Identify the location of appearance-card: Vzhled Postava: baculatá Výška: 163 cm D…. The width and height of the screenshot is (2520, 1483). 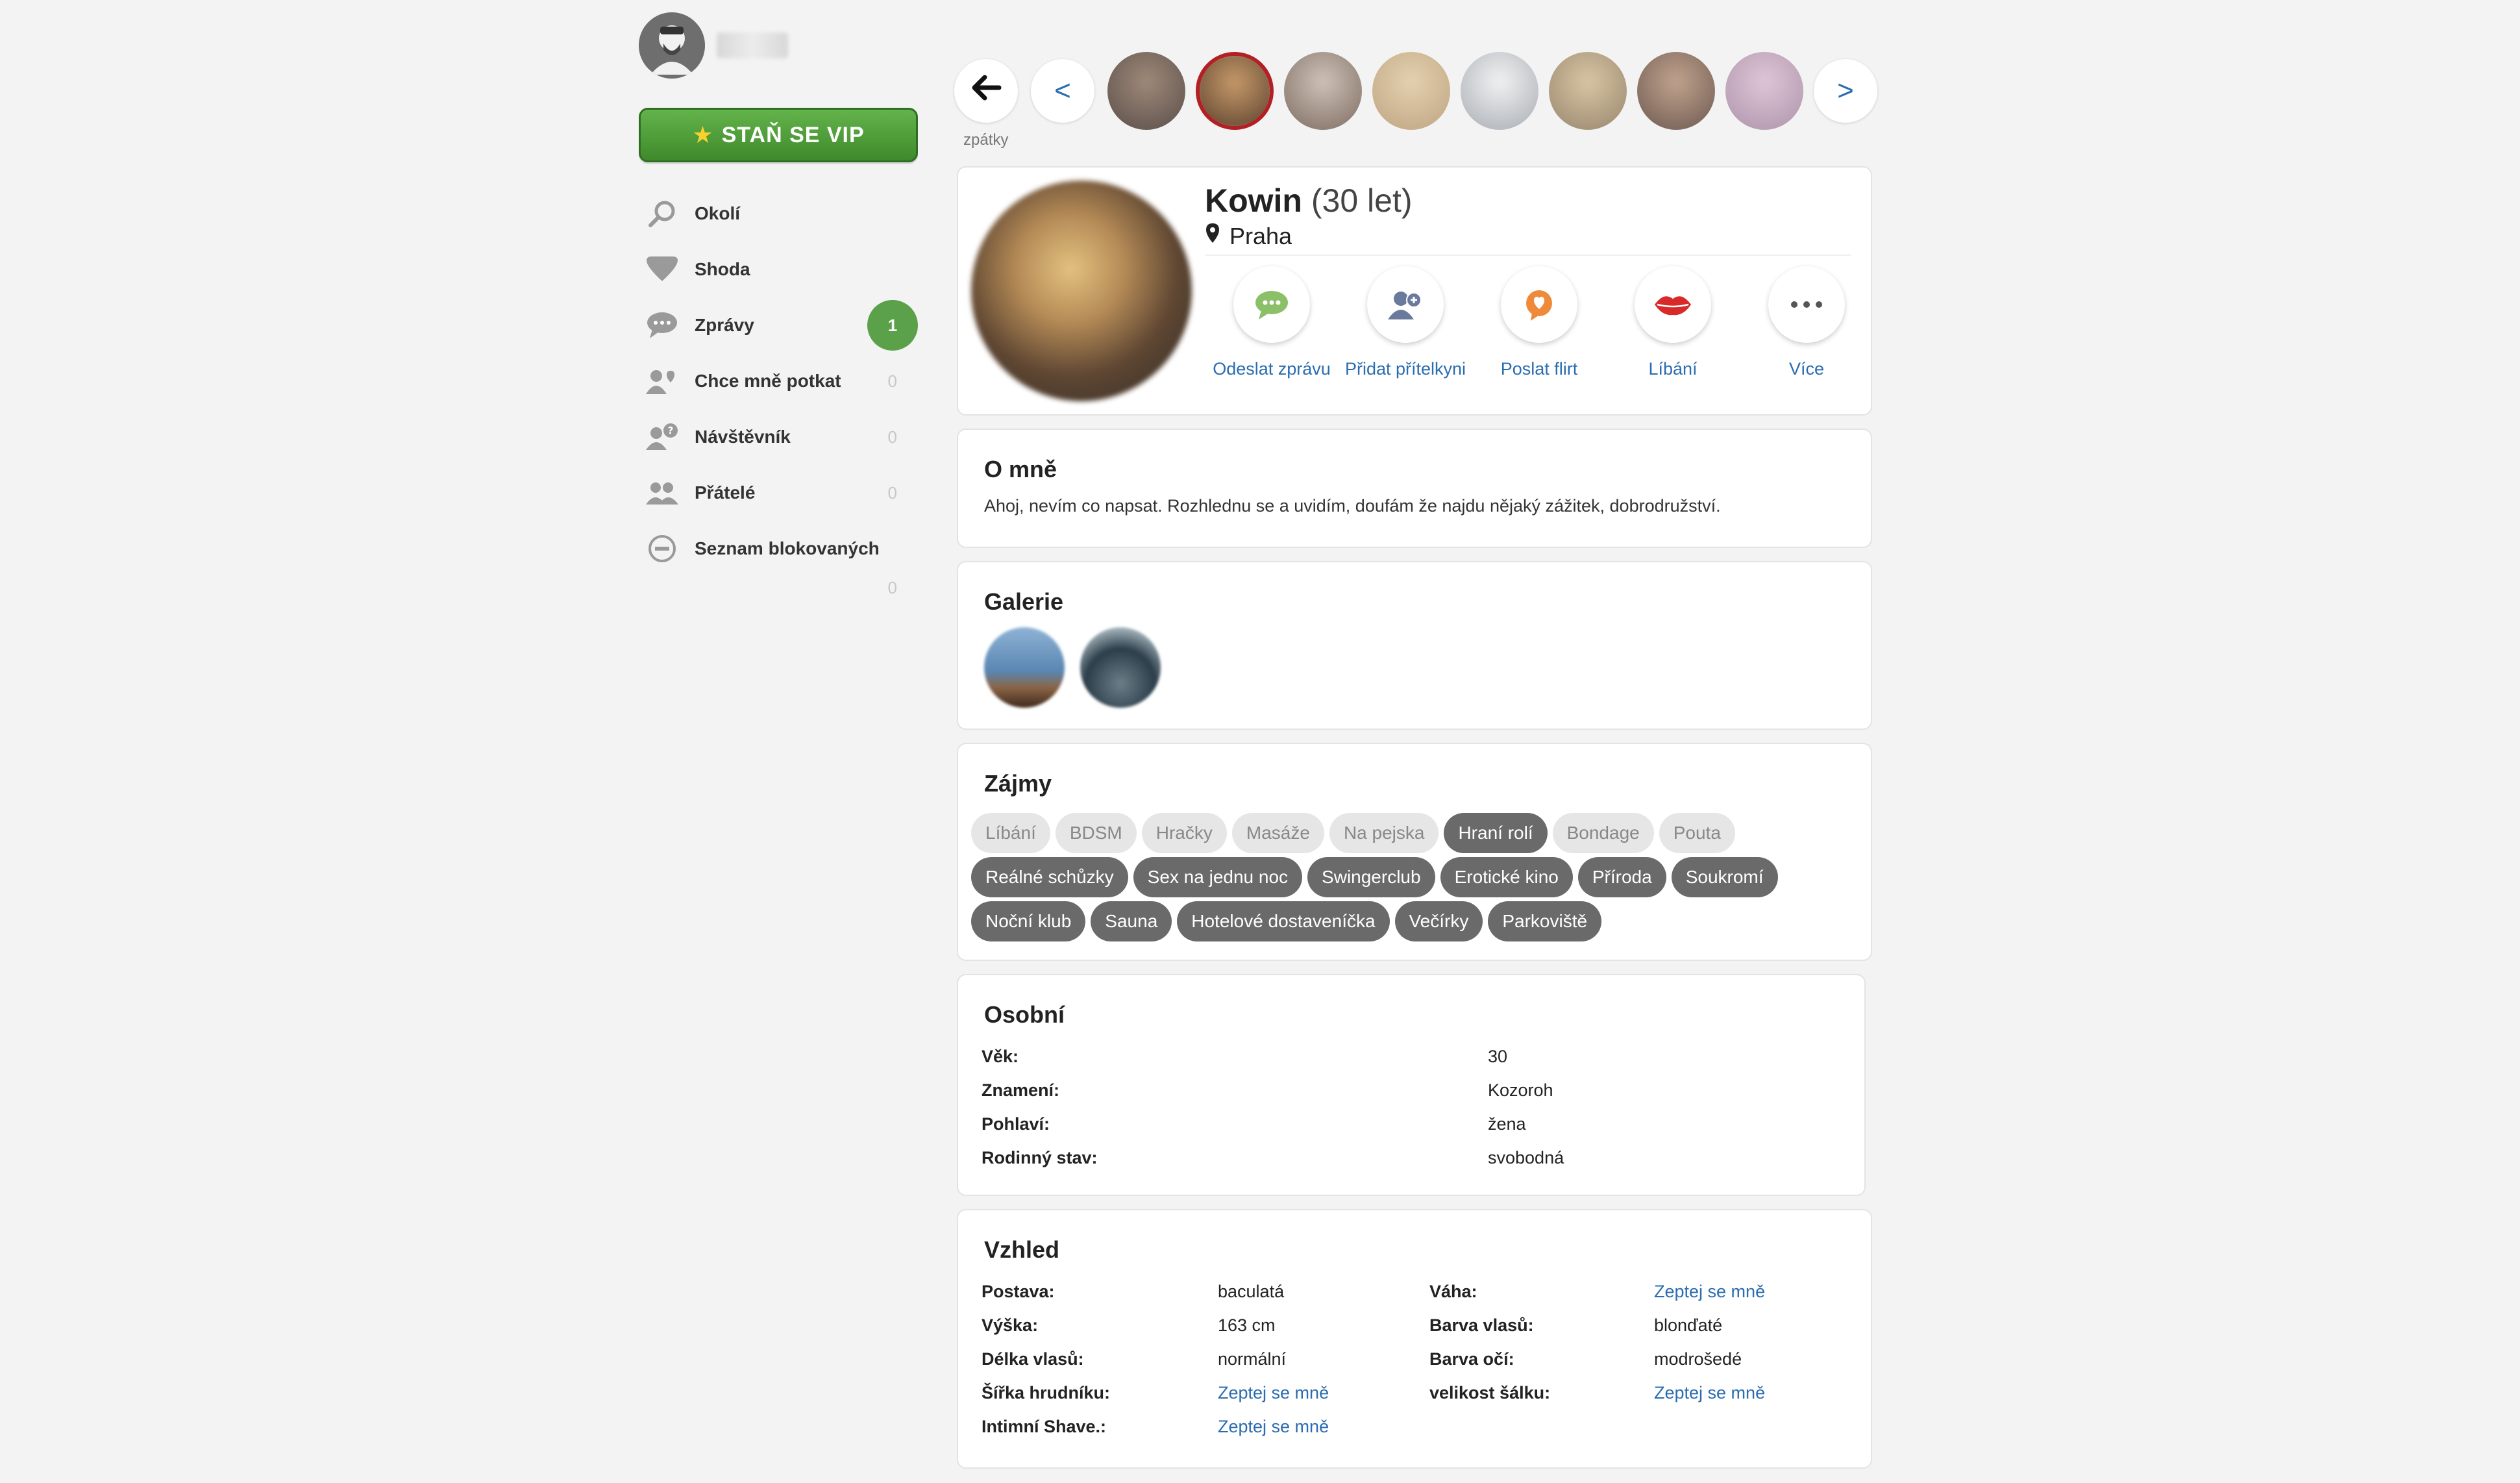
(1414, 1339).